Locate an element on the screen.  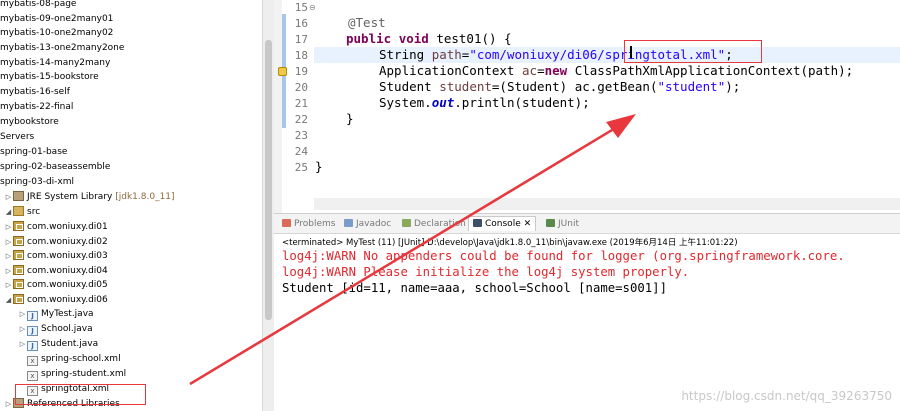
declaration-icon is located at coordinates (406, 223).